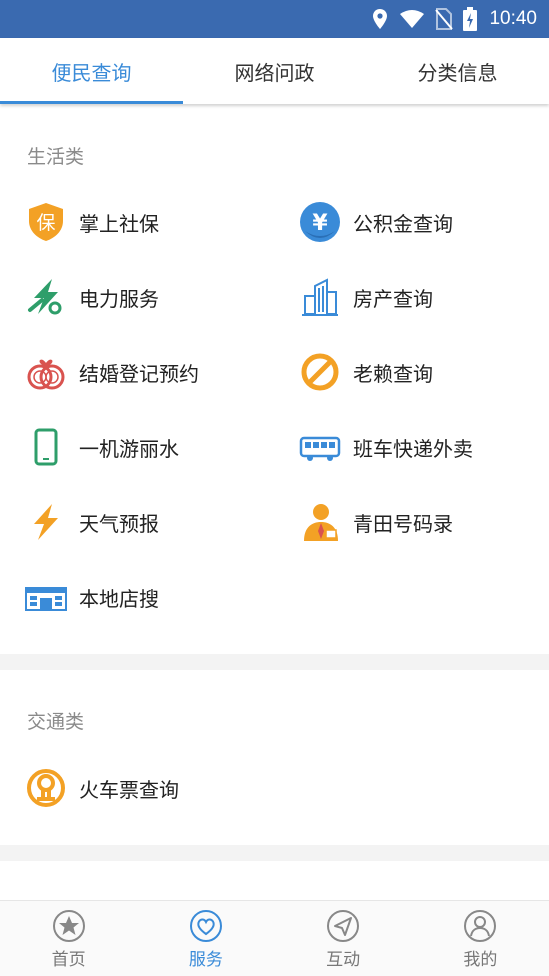  Describe the element at coordinates (457, 71) in the screenshot. I see `tab-classified-info: 分类信息` at that location.